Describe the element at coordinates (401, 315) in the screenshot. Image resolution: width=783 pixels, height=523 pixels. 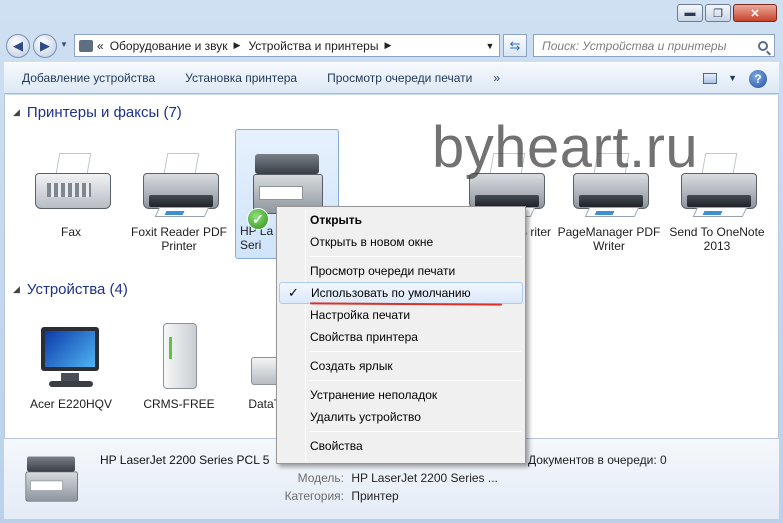
I see `menu-item-printing-preferences: Настройка печати` at that location.